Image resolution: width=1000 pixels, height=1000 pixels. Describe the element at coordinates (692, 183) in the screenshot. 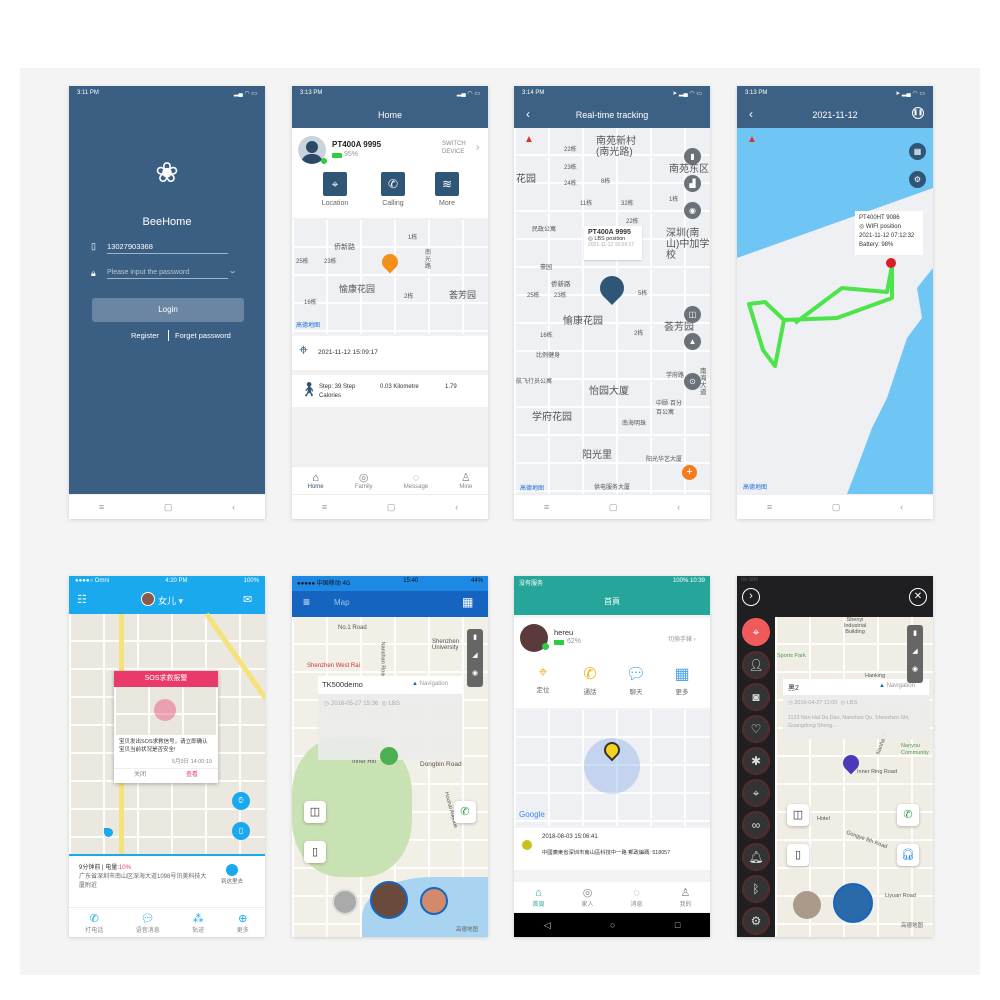

I see `signal-icon: ▟` at that location.